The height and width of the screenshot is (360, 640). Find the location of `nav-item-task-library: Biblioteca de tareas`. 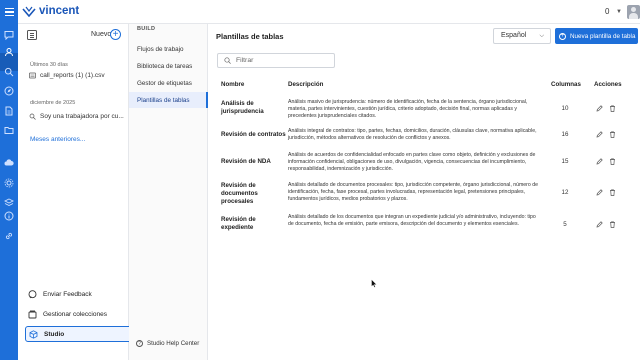

nav-item-task-library: Biblioteca de tareas is located at coordinates (168, 66).